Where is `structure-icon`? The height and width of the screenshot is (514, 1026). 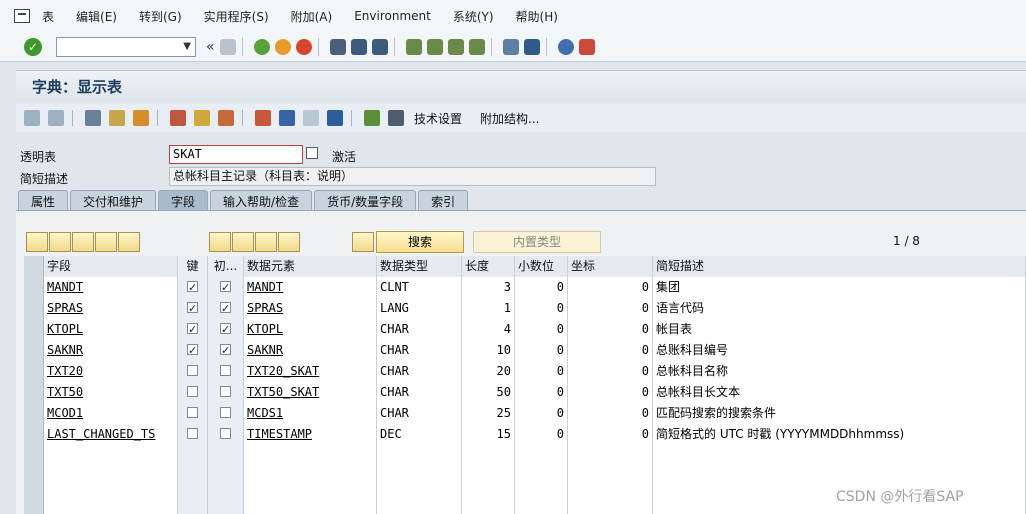
structure-icon is located at coordinates (372, 118).